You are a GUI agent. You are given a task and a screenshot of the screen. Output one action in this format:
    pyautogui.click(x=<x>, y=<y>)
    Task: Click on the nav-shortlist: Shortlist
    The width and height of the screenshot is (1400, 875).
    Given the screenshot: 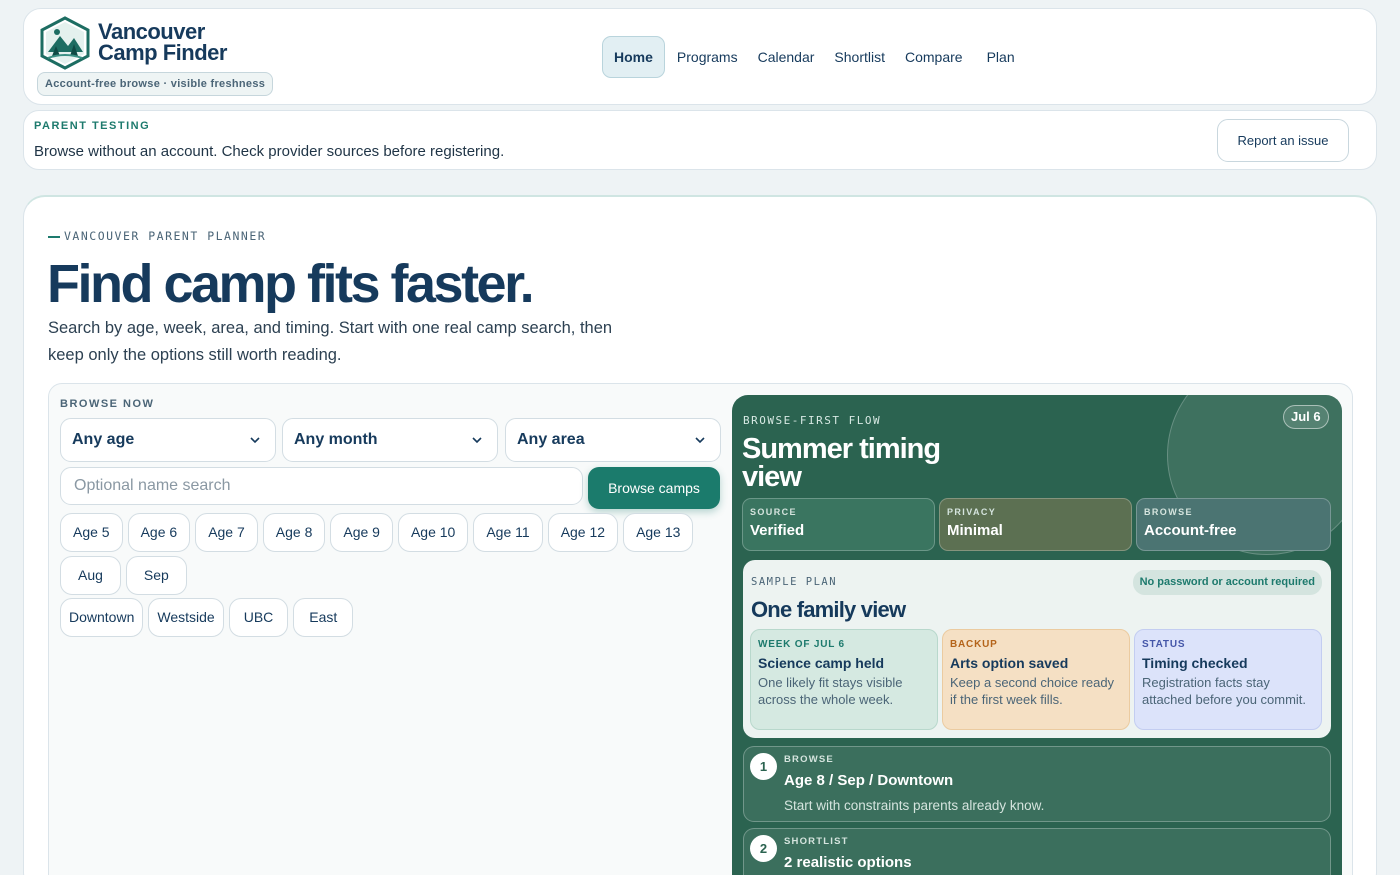 What is the action you would take?
    pyautogui.click(x=859, y=57)
    